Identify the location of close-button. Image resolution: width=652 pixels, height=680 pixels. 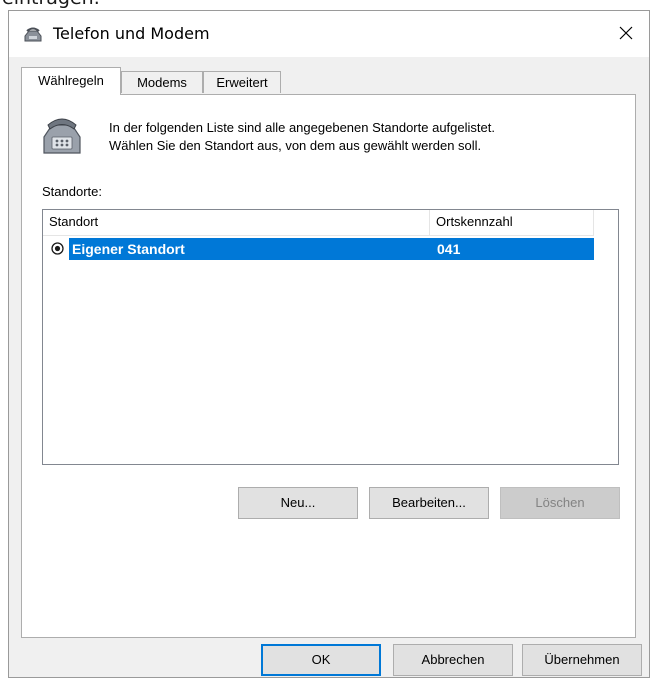
(626, 34).